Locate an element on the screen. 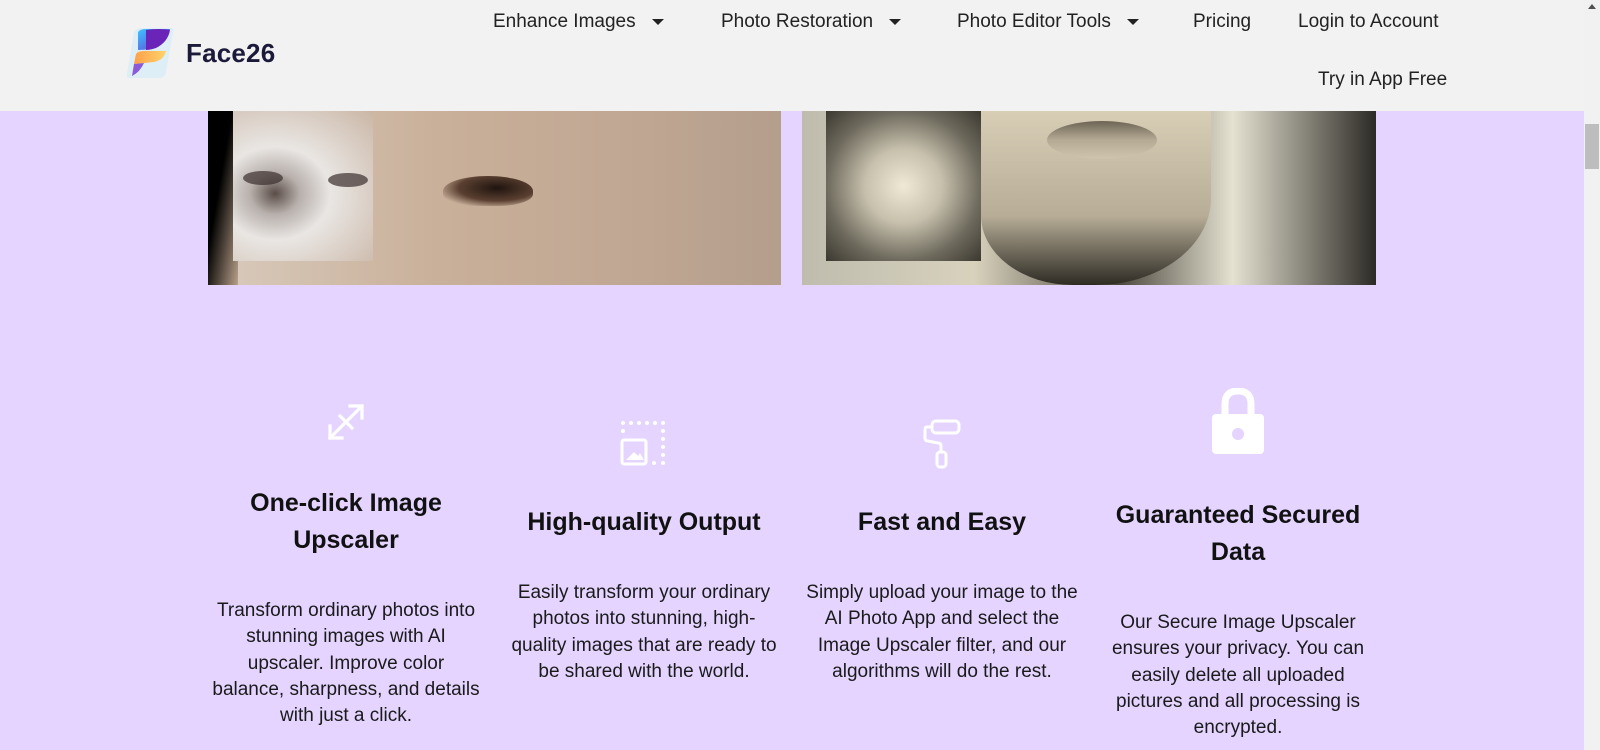 This screenshot has height=750, width=1600. before-inset-portrait is located at coordinates (903, 186).